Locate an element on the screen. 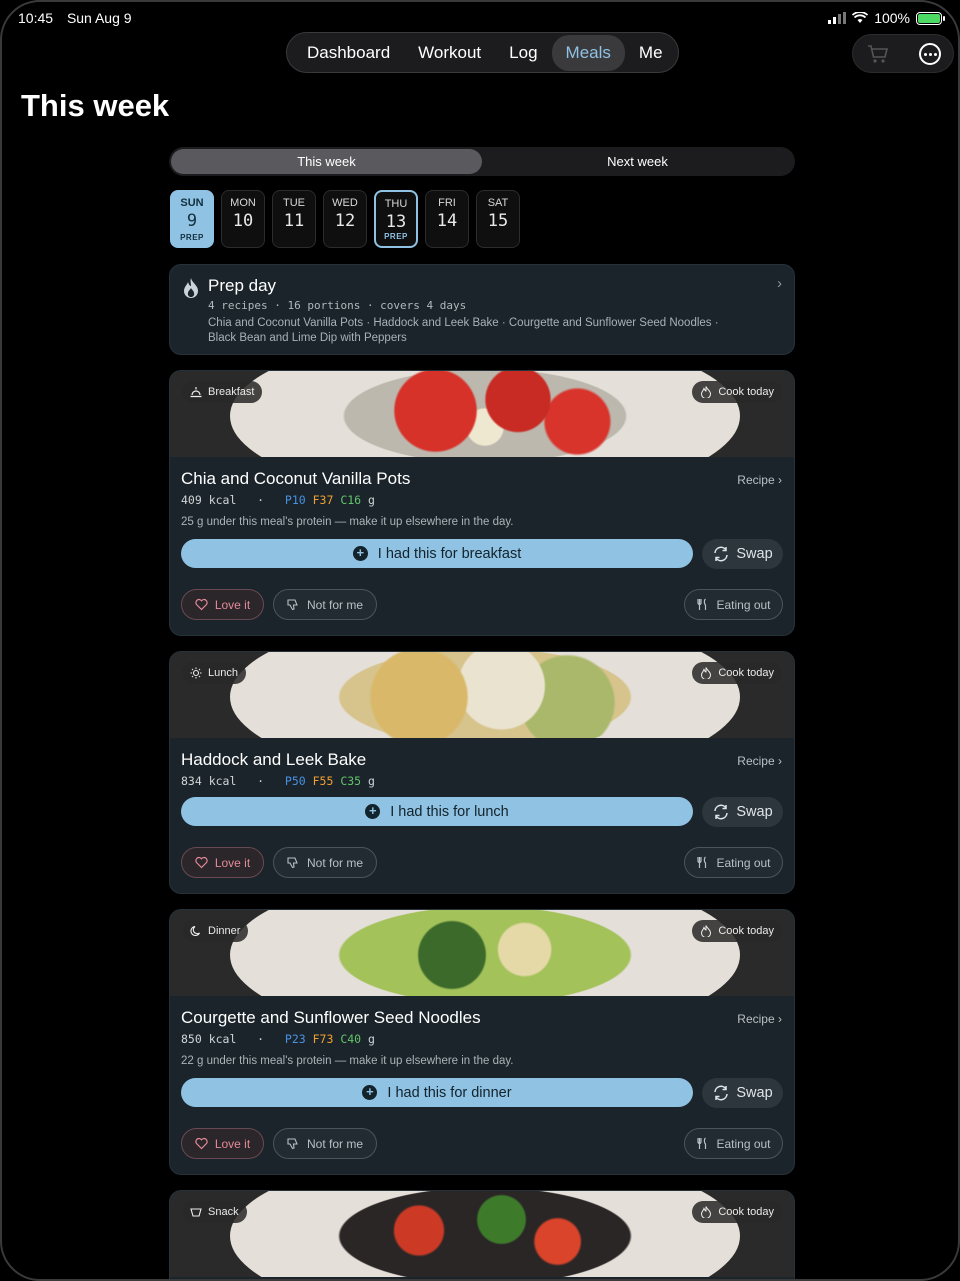  meal-type-badge: Dinner is located at coordinates (215, 931).